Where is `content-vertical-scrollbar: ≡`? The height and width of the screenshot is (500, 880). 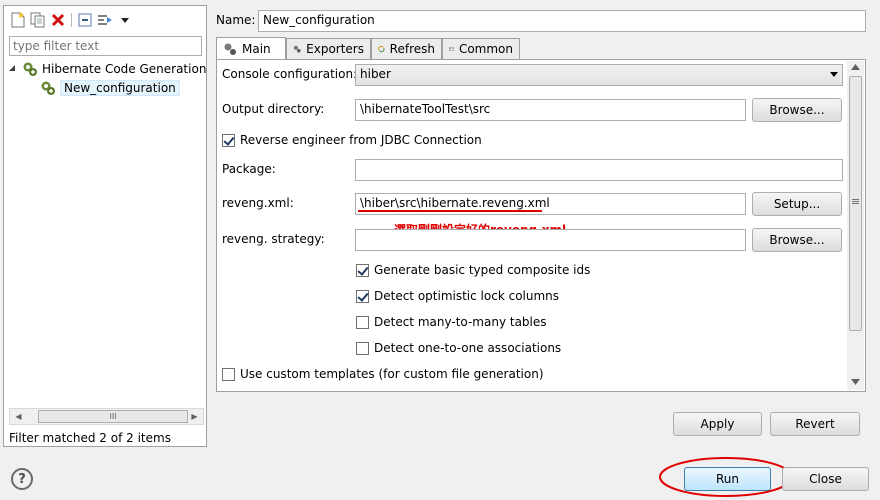
content-vertical-scrollbar: ≡ is located at coordinates (855, 225).